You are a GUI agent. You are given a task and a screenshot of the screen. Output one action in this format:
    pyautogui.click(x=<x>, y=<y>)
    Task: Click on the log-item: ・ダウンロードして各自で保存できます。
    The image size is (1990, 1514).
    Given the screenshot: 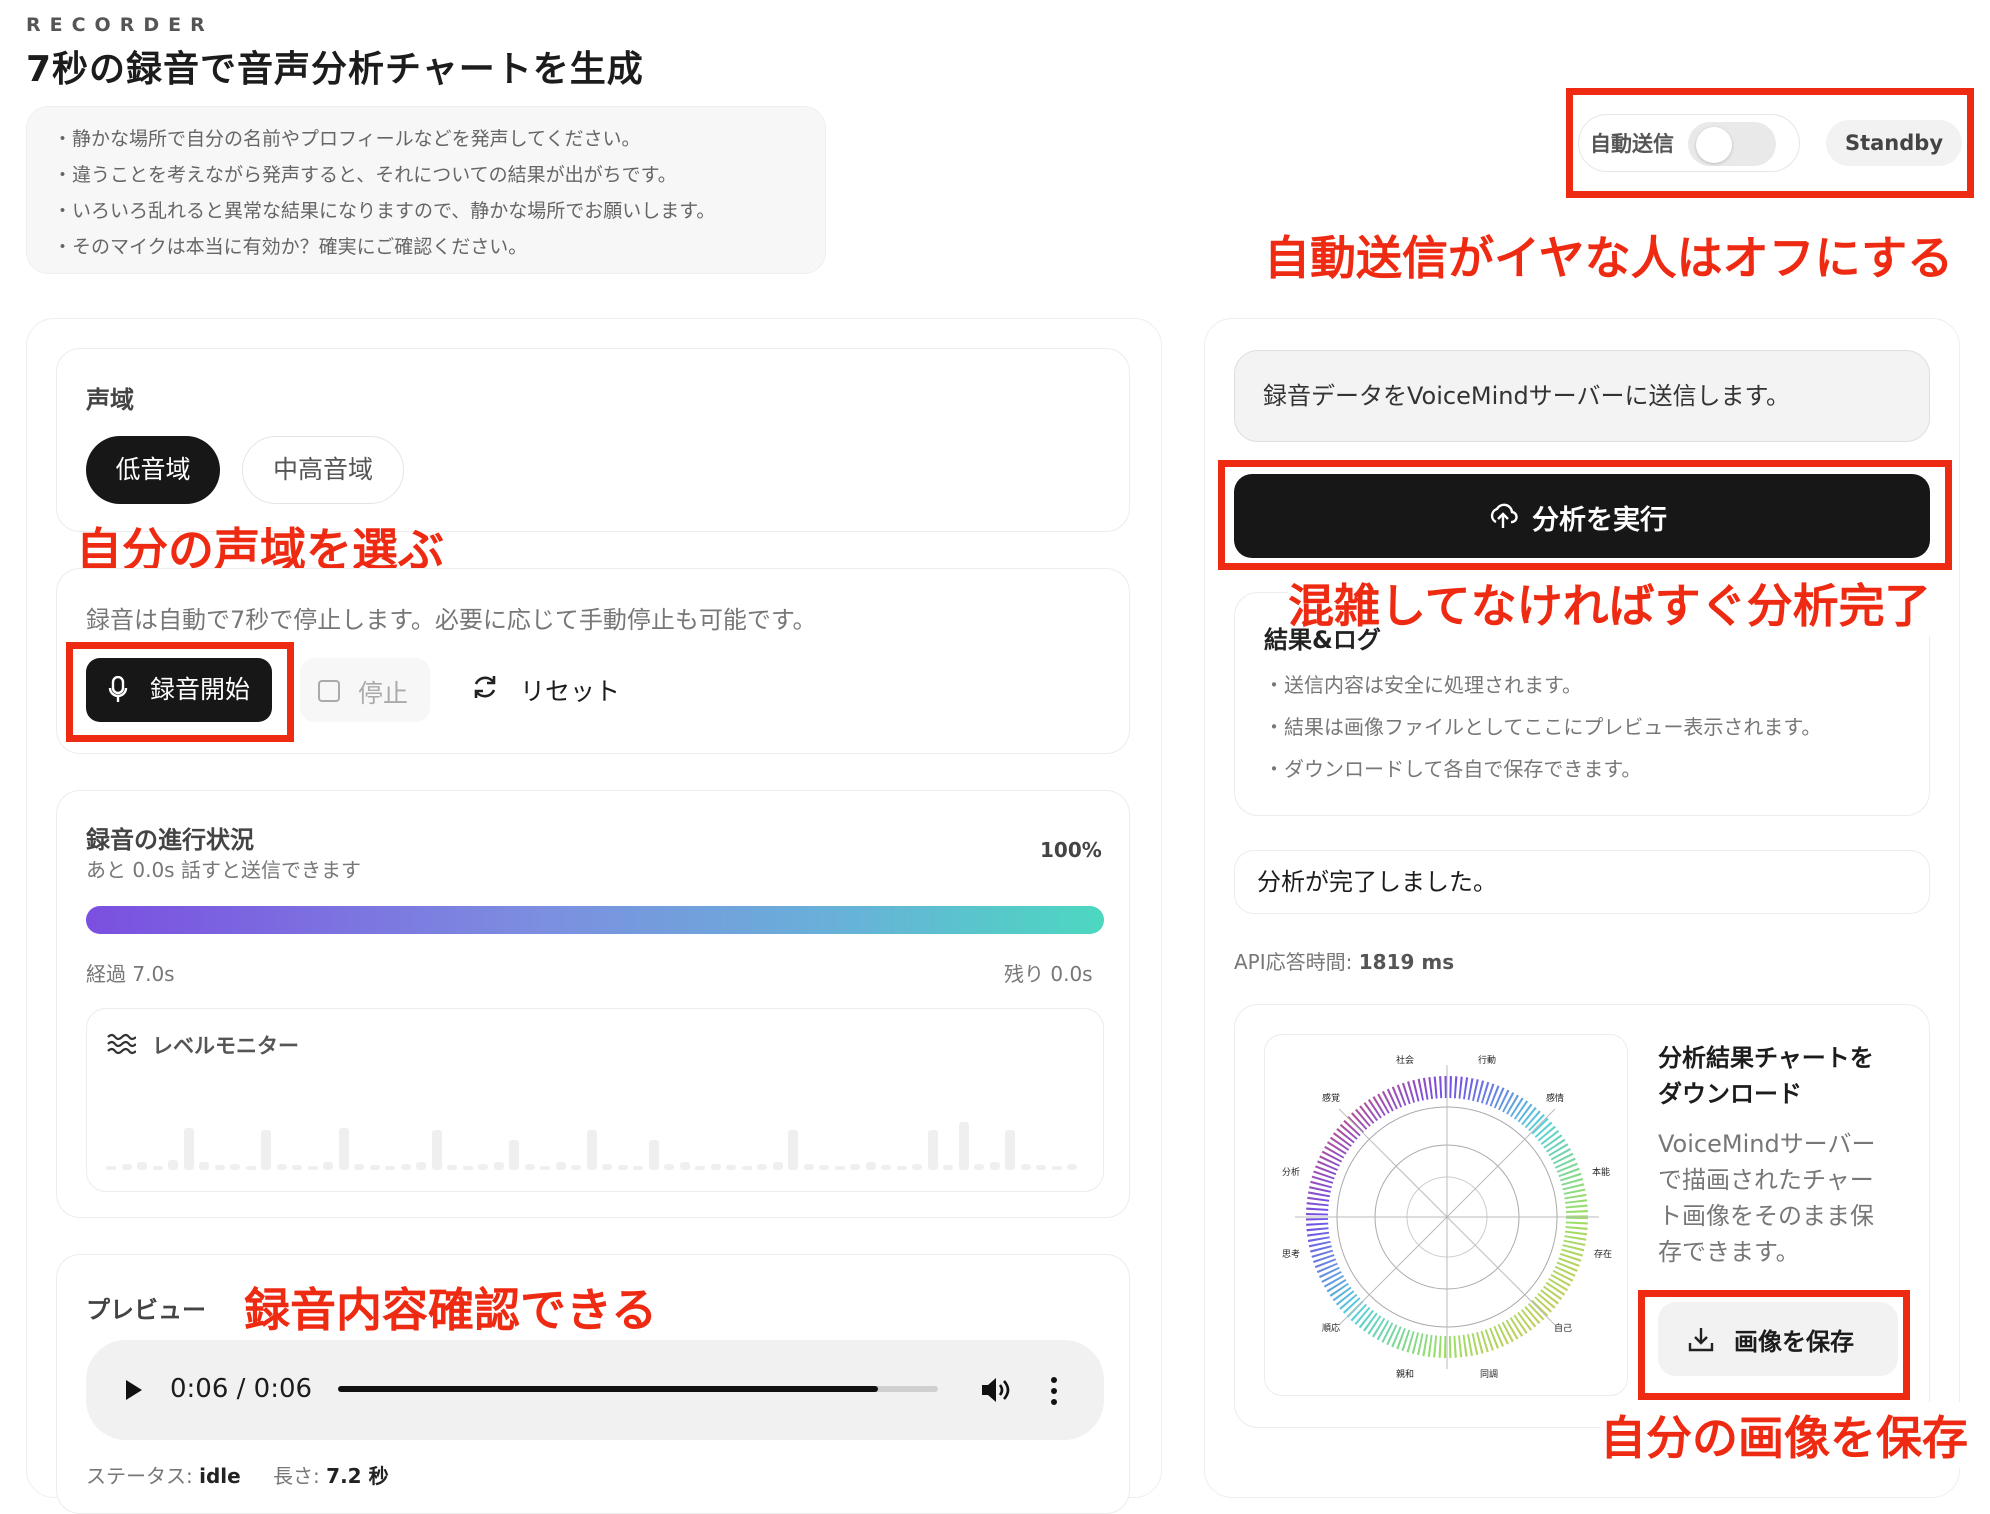 What is the action you would take?
    pyautogui.click(x=1453, y=769)
    